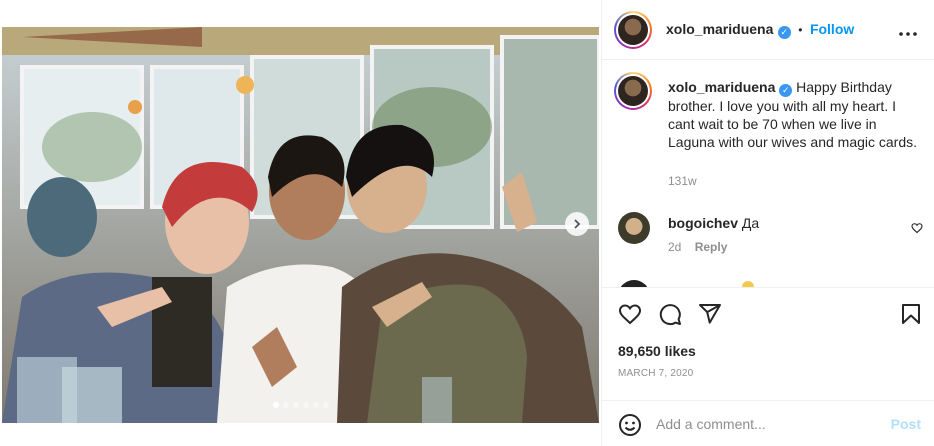 The width and height of the screenshot is (934, 446). I want to click on comment-username: bogoichev, so click(703, 223).